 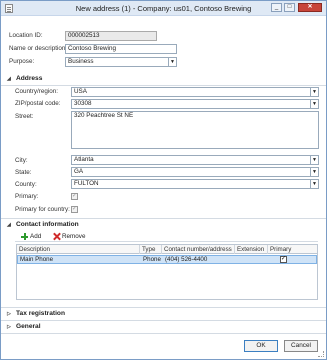 What do you see at coordinates (195, 184) in the screenshot?
I see `county-field: FULTON ▼` at bounding box center [195, 184].